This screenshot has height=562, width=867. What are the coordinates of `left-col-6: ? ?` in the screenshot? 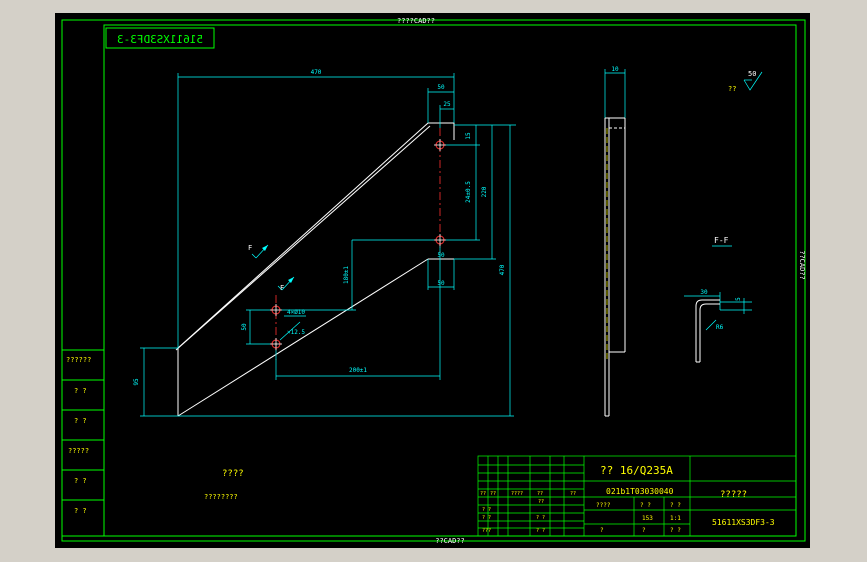 It's located at (80, 511).